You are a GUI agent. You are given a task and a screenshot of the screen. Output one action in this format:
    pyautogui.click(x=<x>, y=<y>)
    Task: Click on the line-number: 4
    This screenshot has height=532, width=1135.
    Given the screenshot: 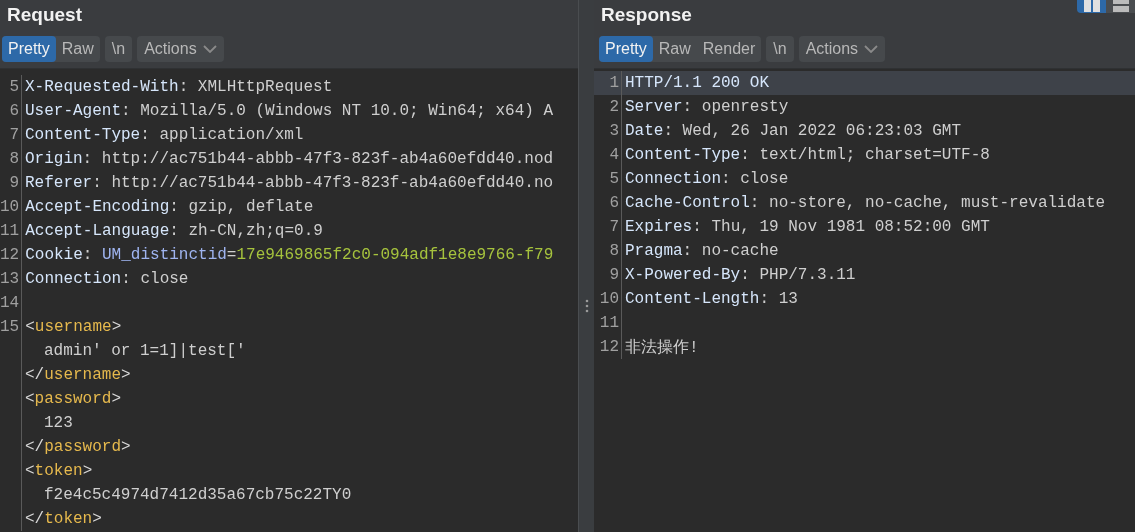 What is the action you would take?
    pyautogui.click(x=614, y=155)
    